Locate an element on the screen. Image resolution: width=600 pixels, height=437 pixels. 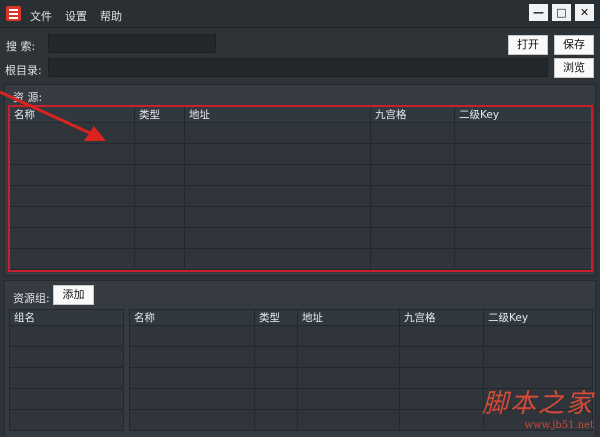
watermark: 脚本之家 www.jb51.net is located at coordinates (538, 407).